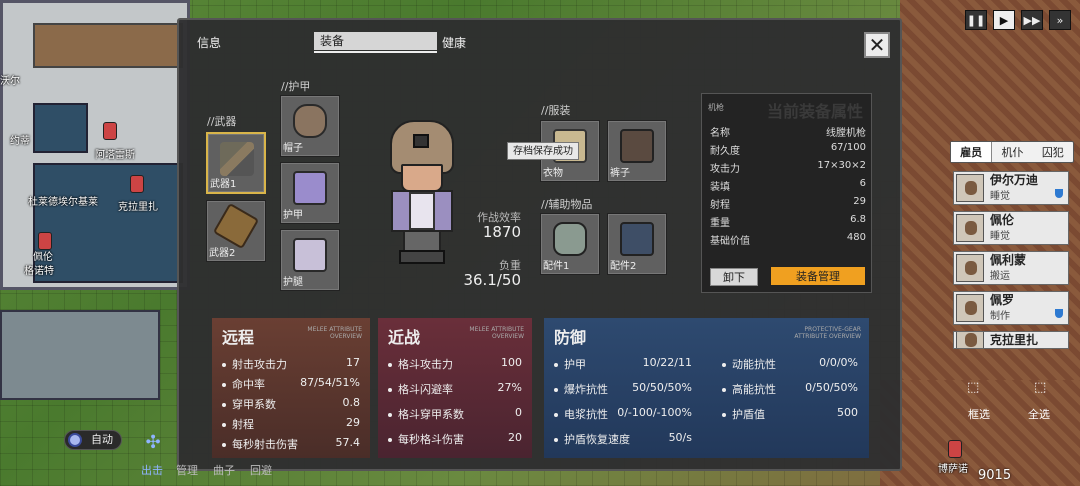  Describe the element at coordinates (310, 260) in the screenshot. I see `legs-slot: 护腿` at that location.